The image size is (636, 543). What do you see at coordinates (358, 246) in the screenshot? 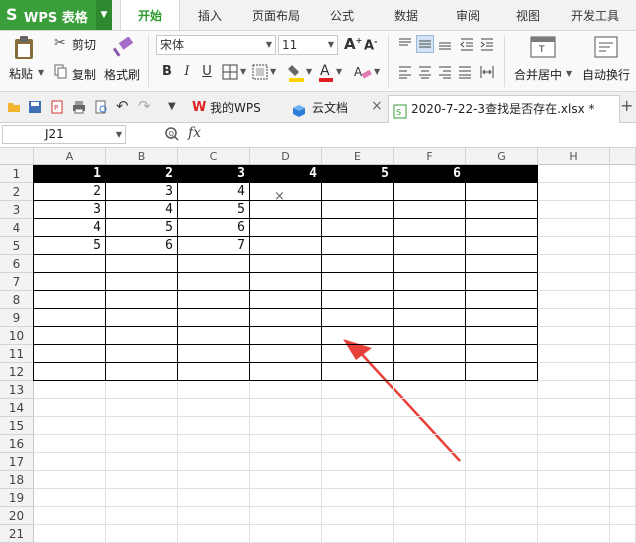
I see `cell-E5` at bounding box center [358, 246].